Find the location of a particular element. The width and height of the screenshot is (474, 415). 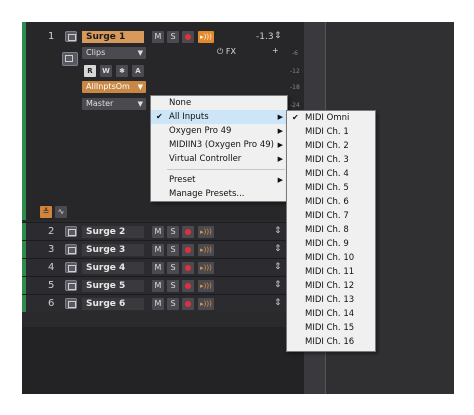

midi-channel-item: MIDI Ch. 6 is located at coordinates (331, 202).